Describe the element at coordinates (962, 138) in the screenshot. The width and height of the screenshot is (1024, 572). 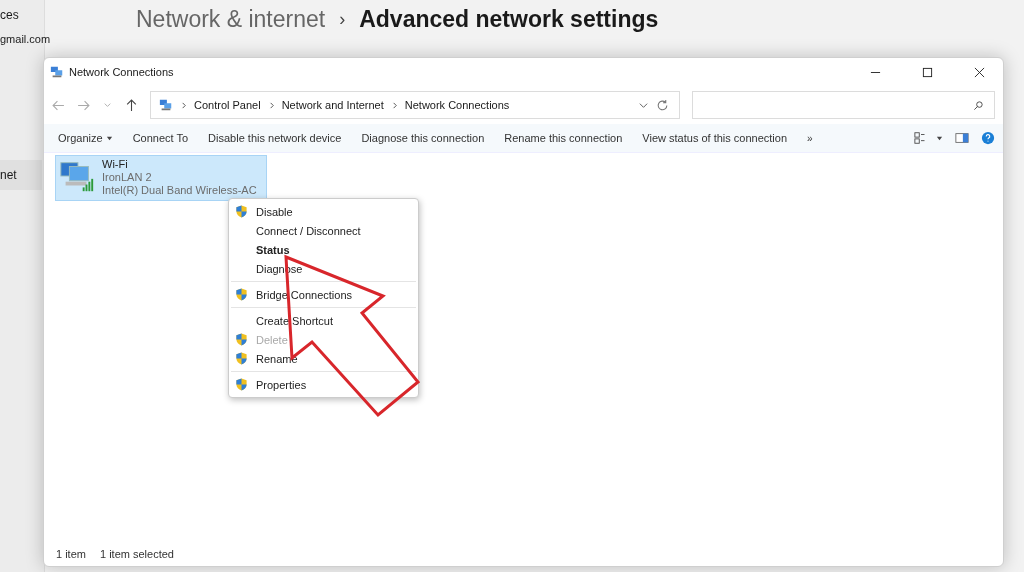
I see `preview-pane-icon` at that location.